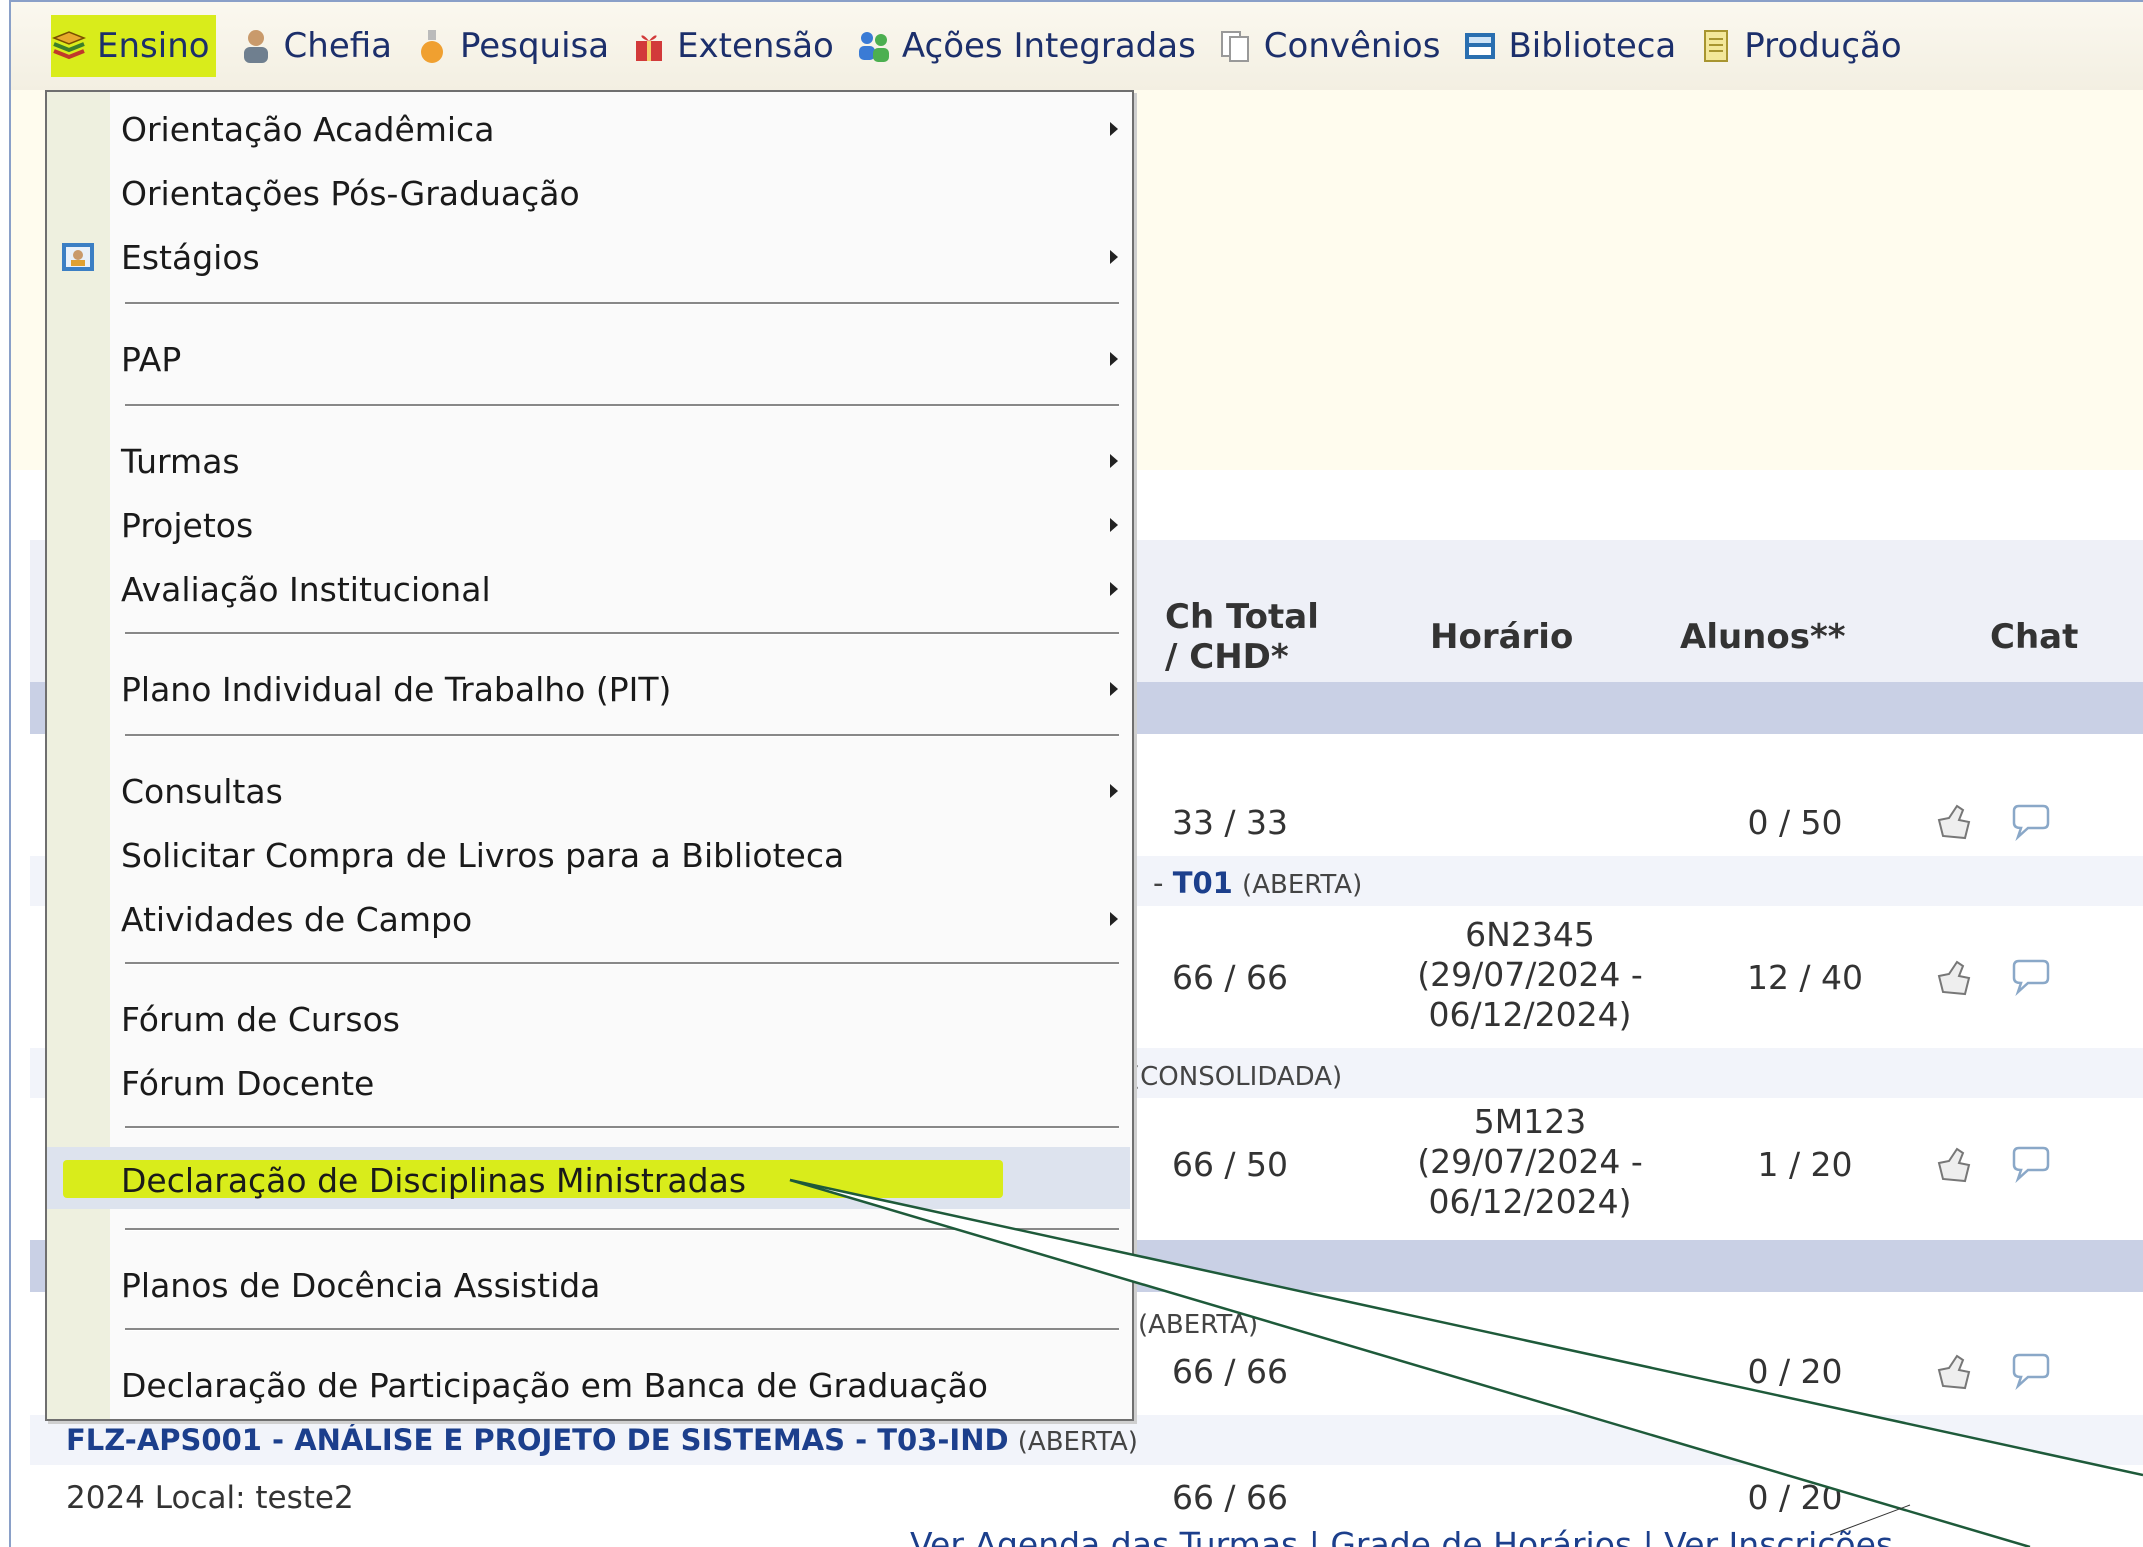 Image resolution: width=2143 pixels, height=1547 pixels. What do you see at coordinates (2034, 637) in the screenshot?
I see `header-chat: Chat` at bounding box center [2034, 637].